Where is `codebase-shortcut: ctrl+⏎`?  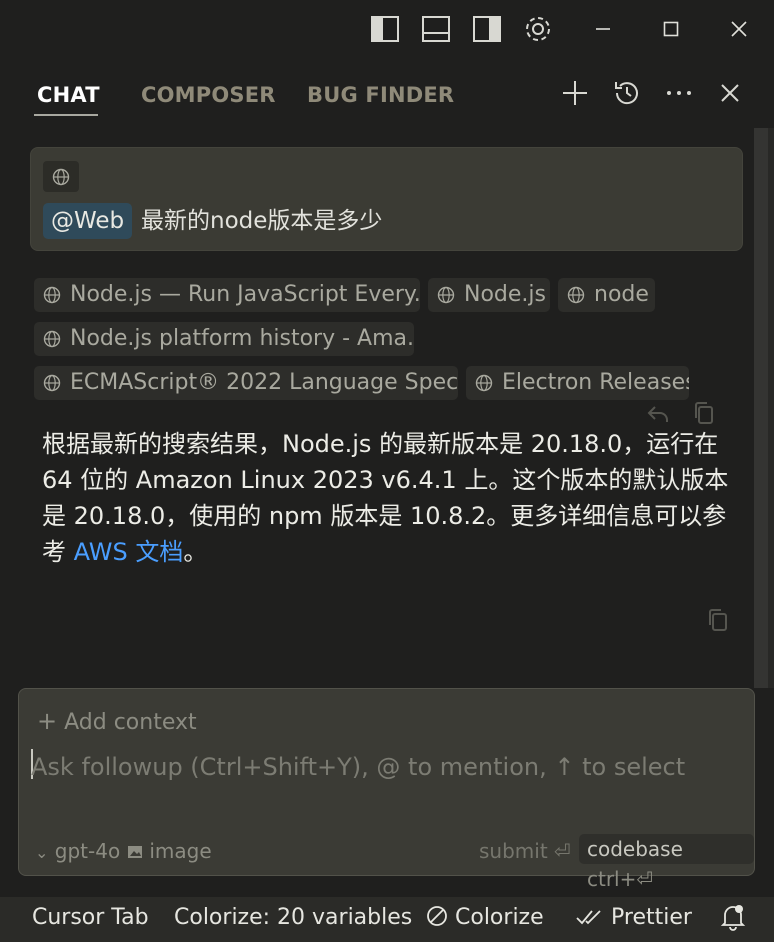 codebase-shortcut: ctrl+⏎ is located at coordinates (620, 879).